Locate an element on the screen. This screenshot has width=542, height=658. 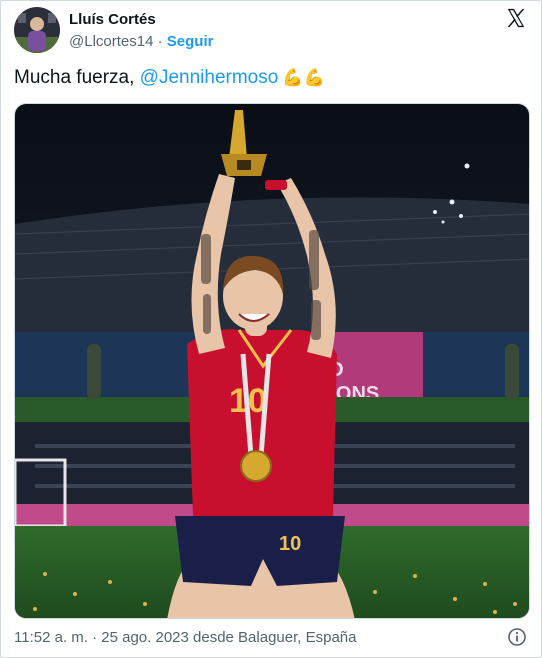
follow-button: Seguir is located at coordinates (190, 41).